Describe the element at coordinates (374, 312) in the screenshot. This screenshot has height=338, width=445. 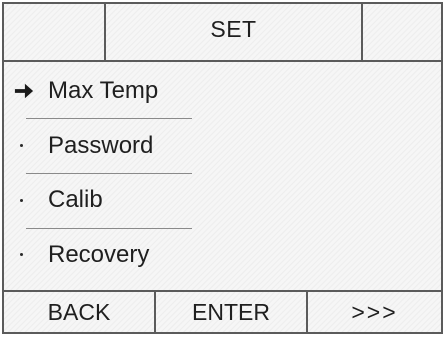
I see `next-page-button: >>>` at that location.